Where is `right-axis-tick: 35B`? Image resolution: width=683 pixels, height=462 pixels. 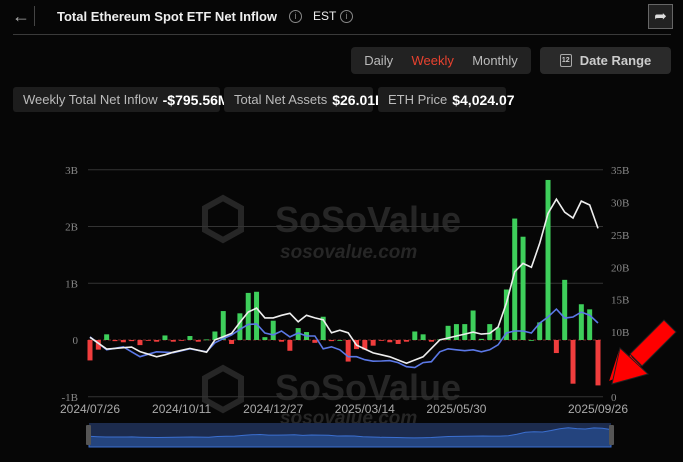
right-axis-tick: 35B is located at coordinates (620, 171).